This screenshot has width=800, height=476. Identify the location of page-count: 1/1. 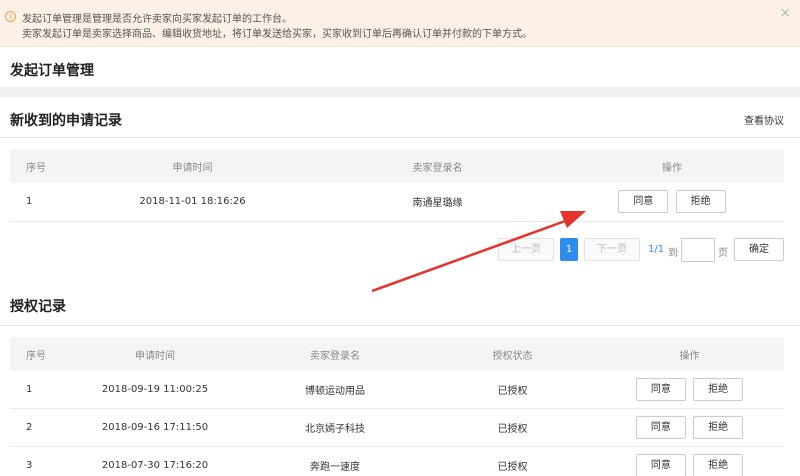
(656, 249).